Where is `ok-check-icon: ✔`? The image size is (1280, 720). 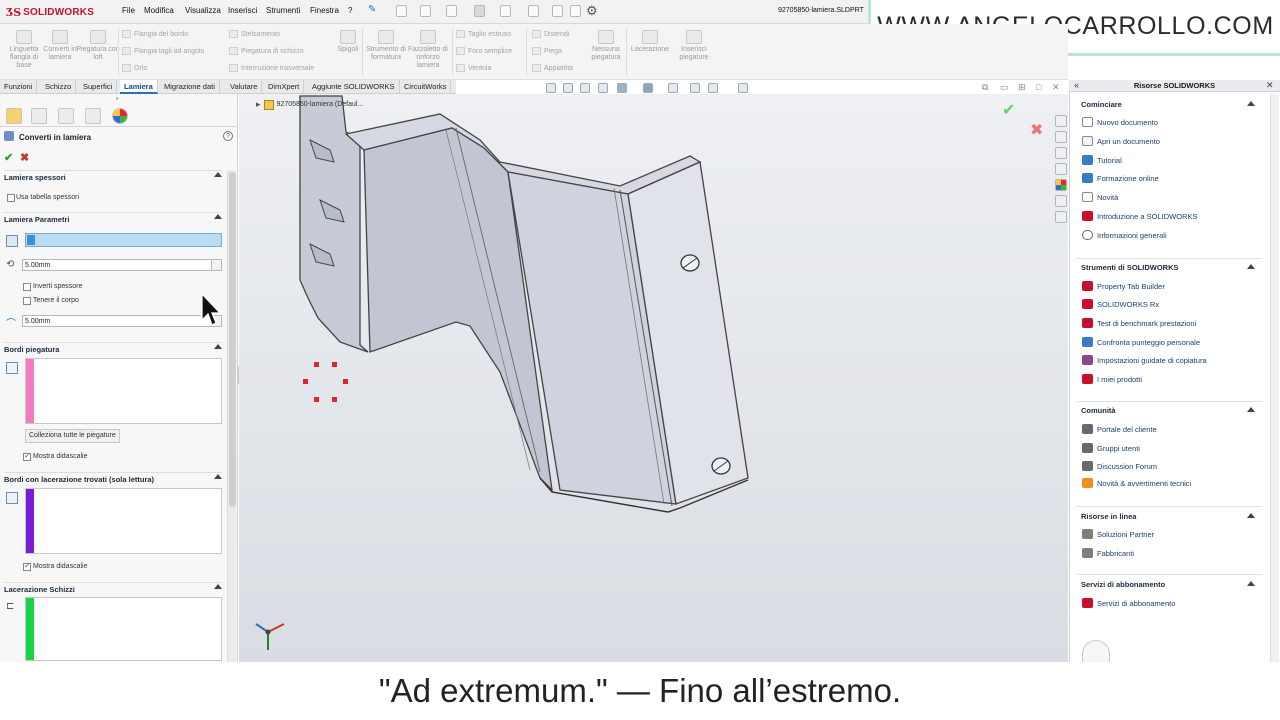
ok-check-icon: ✔ is located at coordinates (8, 157).